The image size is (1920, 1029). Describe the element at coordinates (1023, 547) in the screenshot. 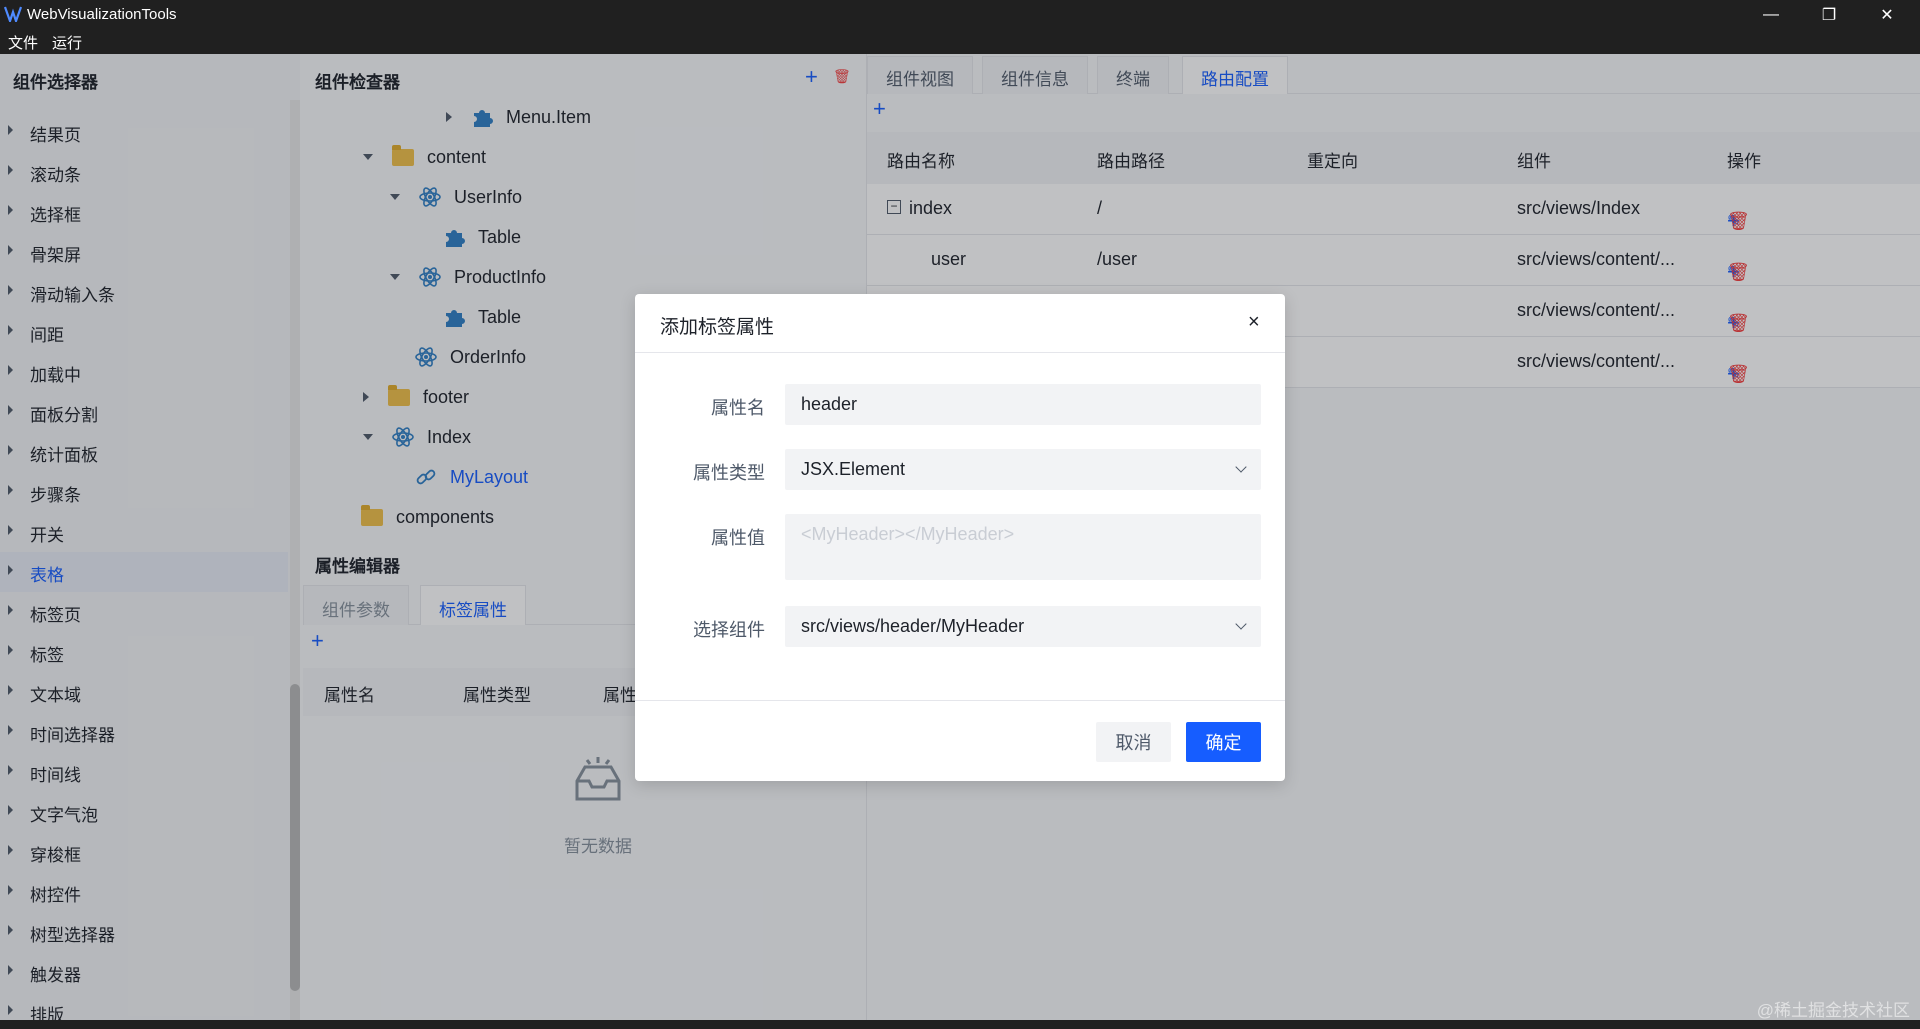

I see `attribute-value-textarea: <MyHeader></MyHeader>` at that location.